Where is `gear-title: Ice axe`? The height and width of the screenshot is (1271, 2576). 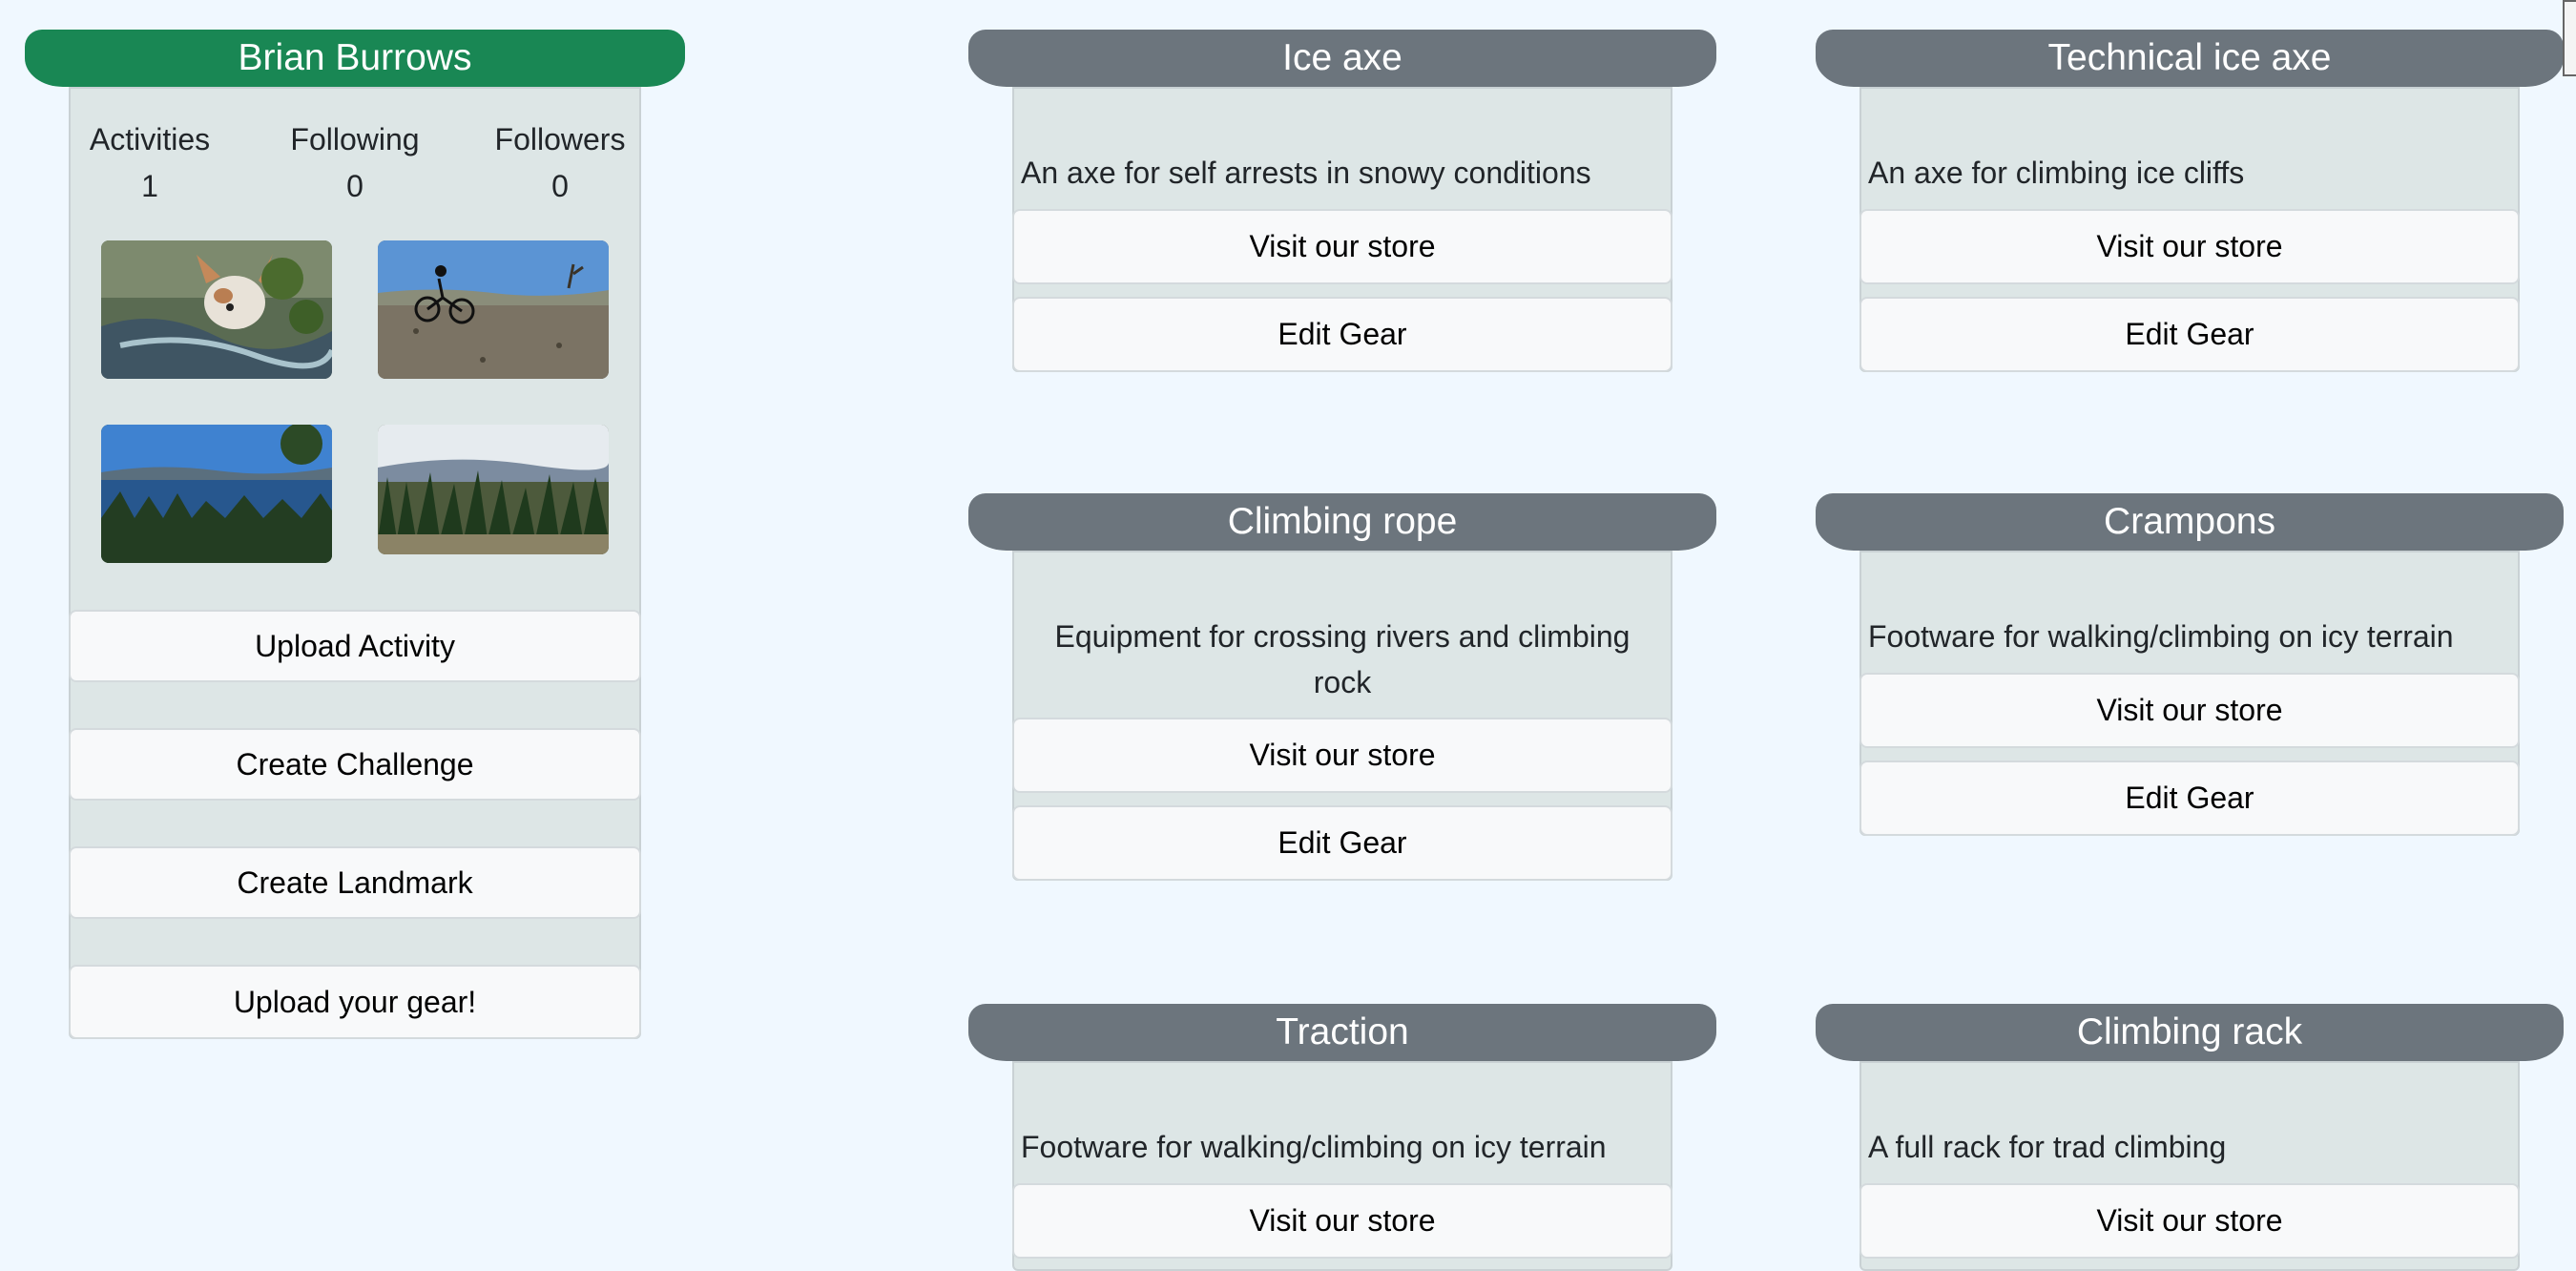
gear-title: Ice axe is located at coordinates (1342, 57).